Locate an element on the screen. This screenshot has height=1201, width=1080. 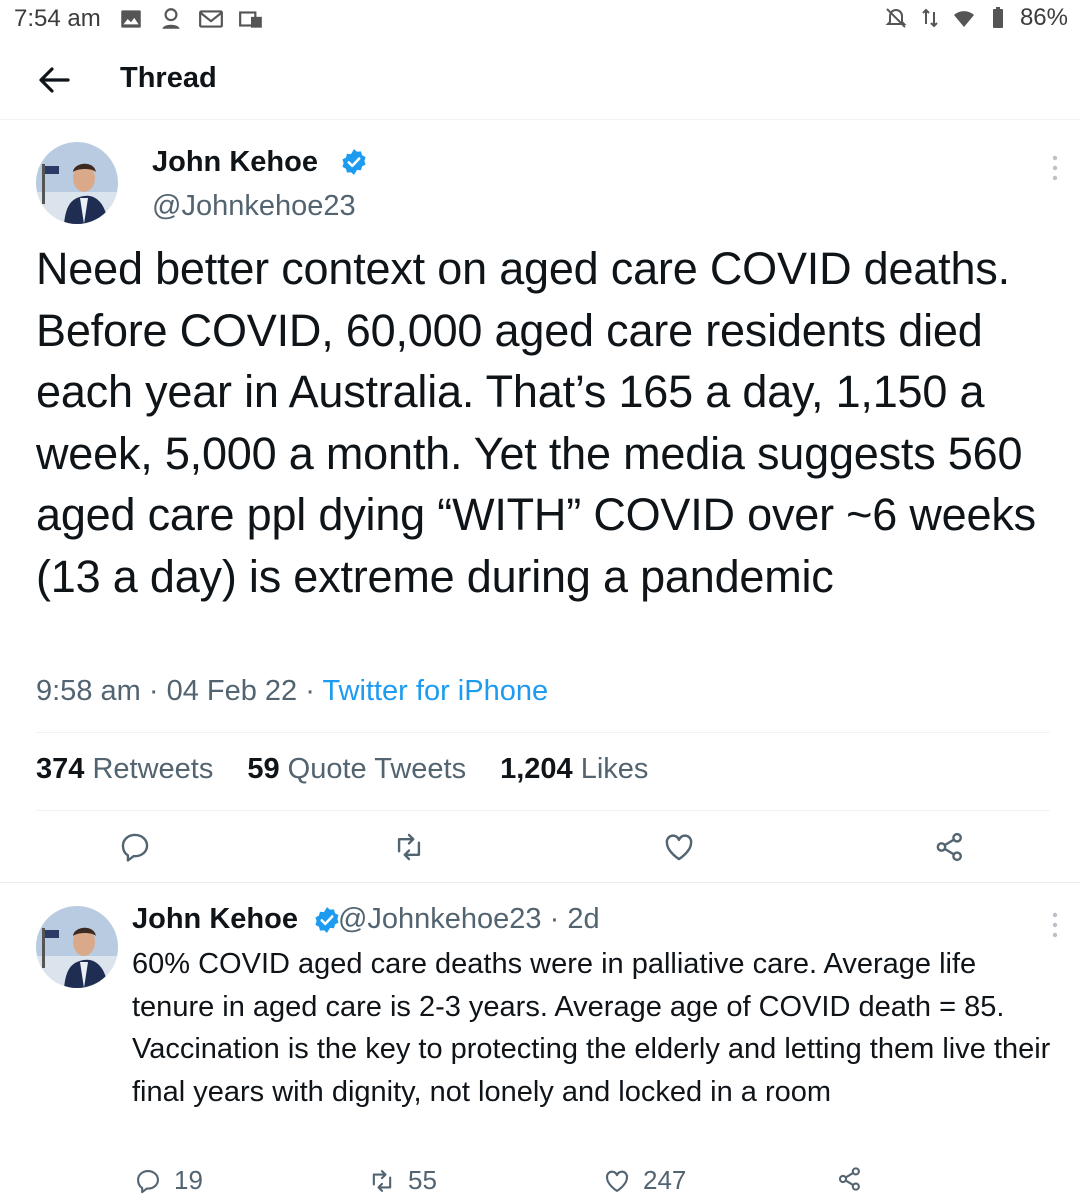
share-button is located at coordinates (950, 847).